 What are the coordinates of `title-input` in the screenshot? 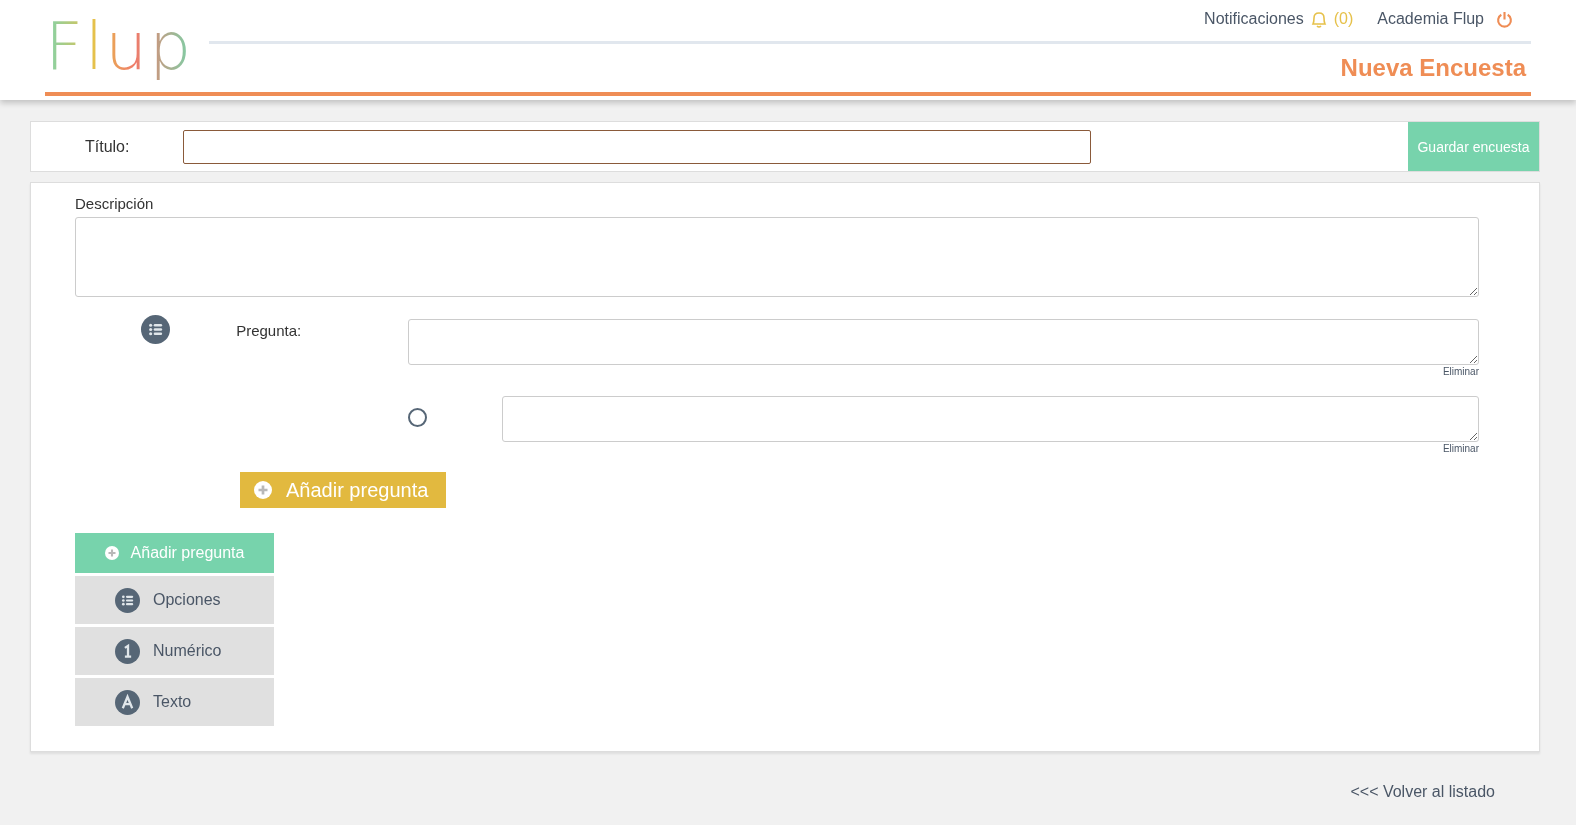 It's located at (637, 146).